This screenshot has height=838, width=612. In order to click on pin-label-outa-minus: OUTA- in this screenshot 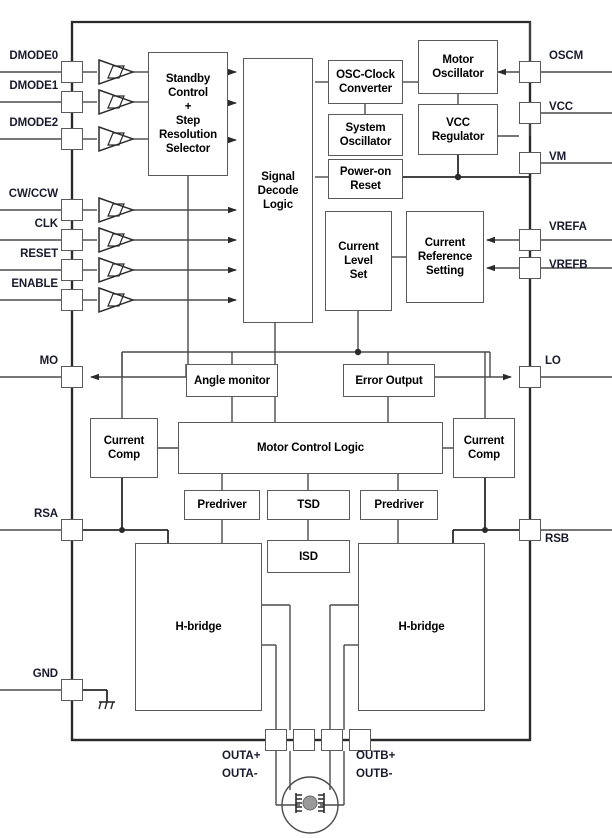, I will do `click(240, 774)`.